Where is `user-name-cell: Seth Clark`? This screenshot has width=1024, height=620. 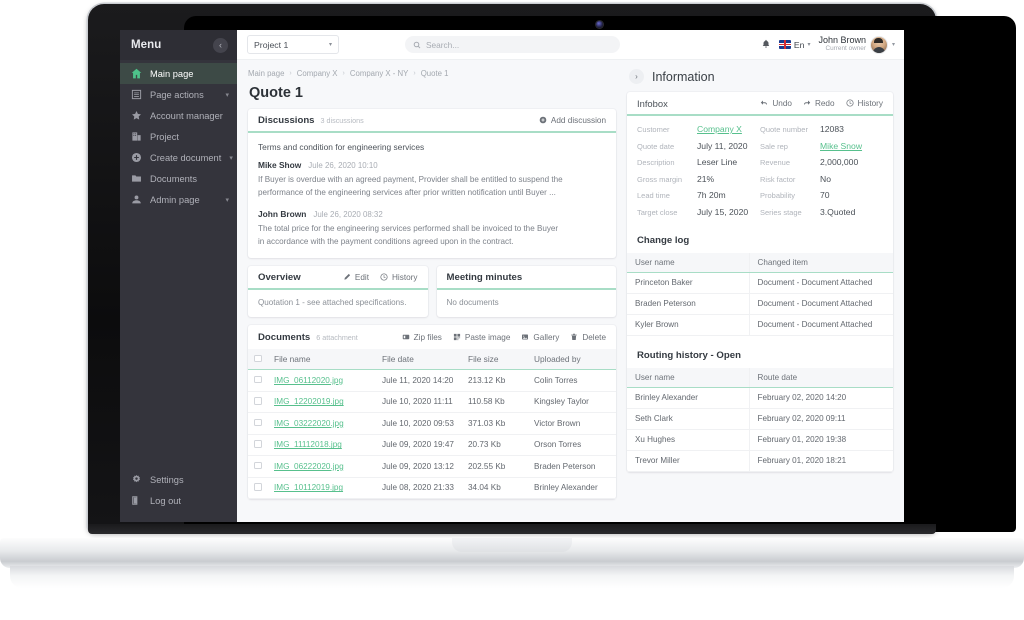
user-name-cell: Seth Clark is located at coordinates (688, 419).